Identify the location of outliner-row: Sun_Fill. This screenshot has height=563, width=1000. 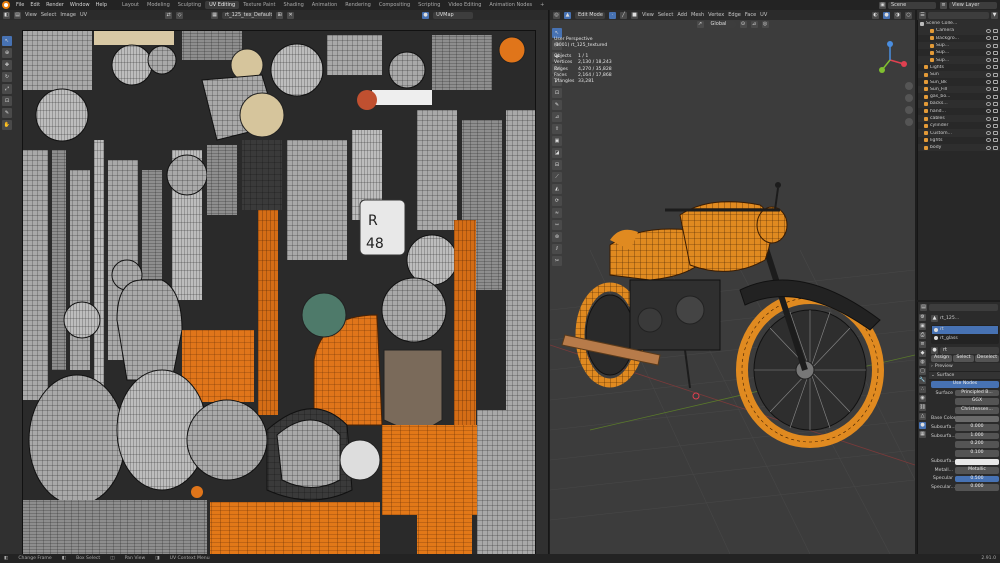
(959, 89).